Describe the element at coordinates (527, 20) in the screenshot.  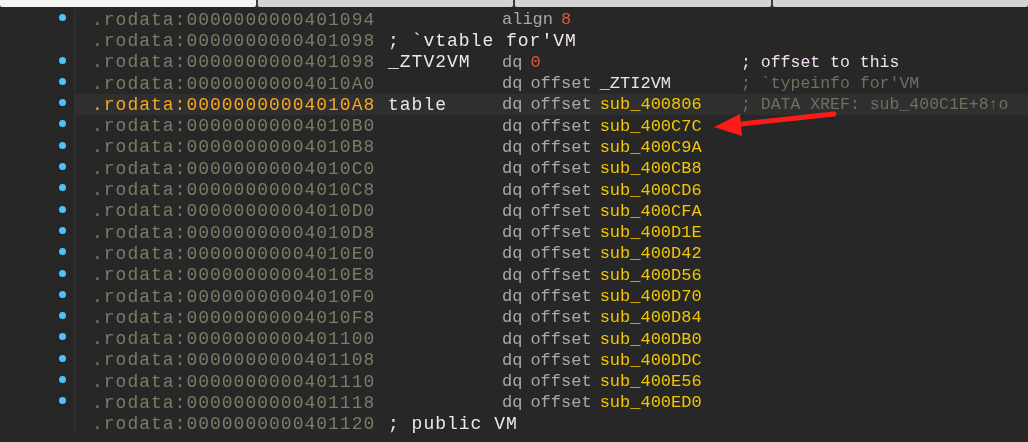
I see `mnemonic: align` at that location.